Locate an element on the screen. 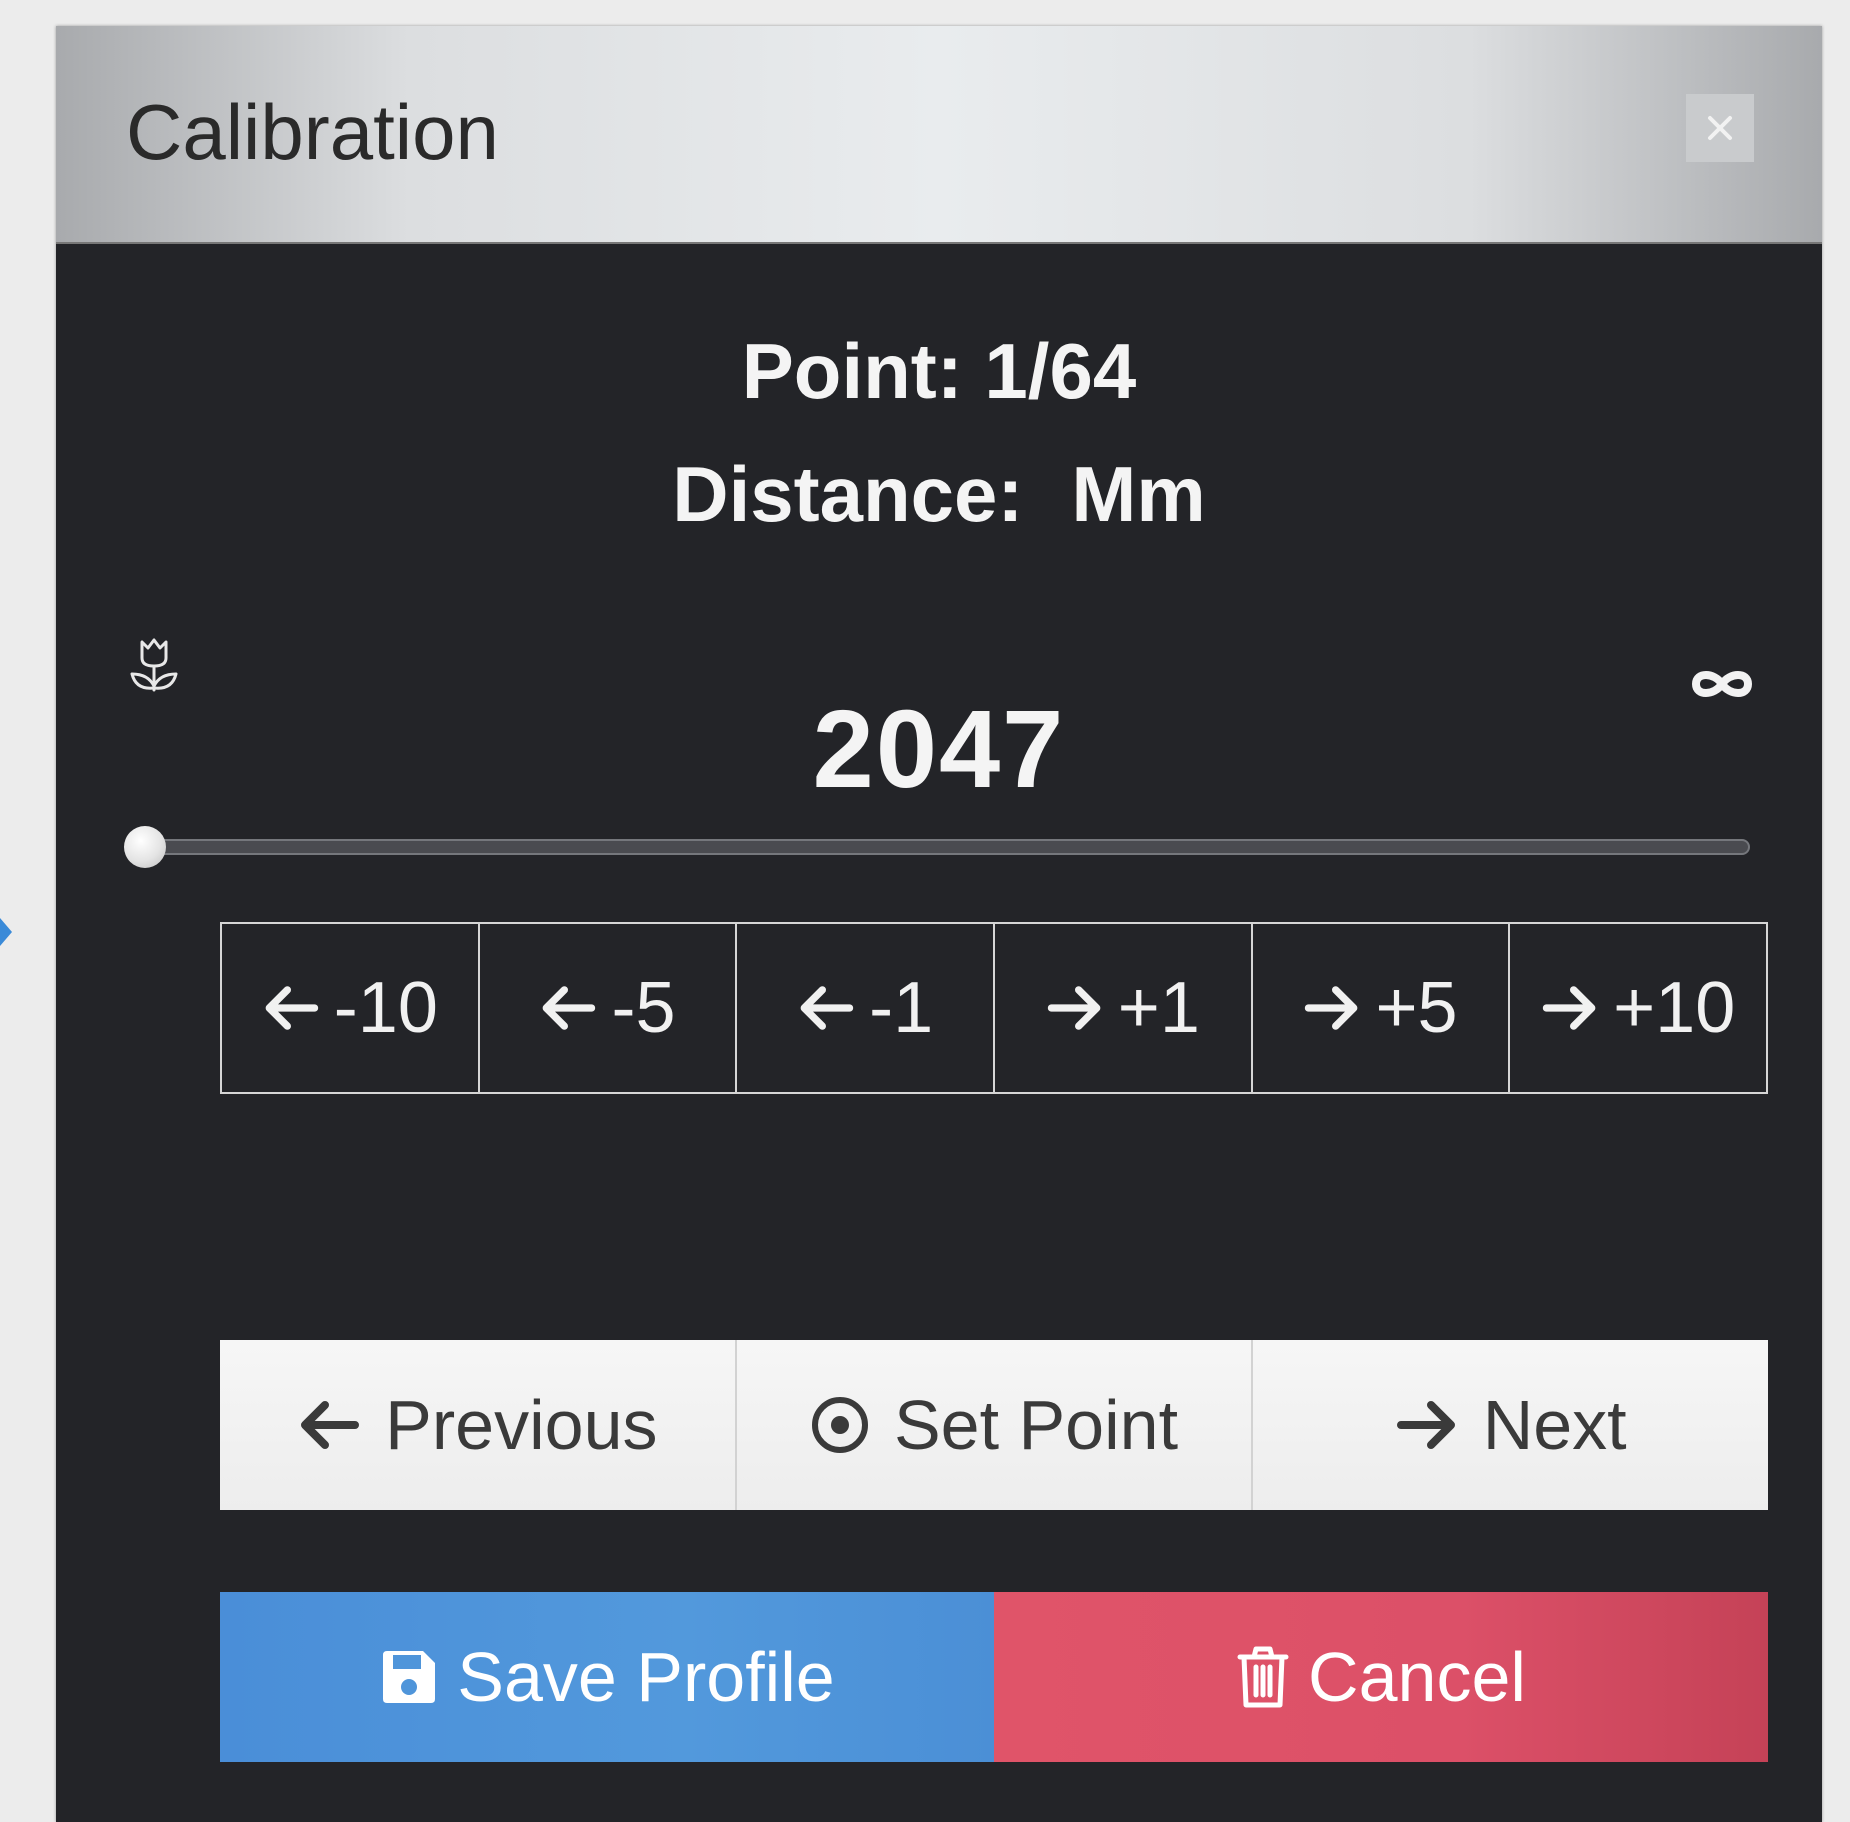  slider-track is located at coordinates (938, 847).